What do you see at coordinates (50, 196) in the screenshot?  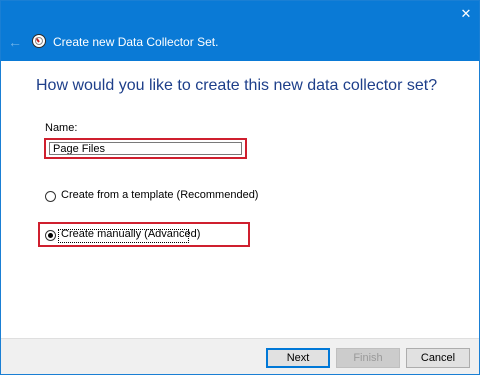 I see `radio-template` at bounding box center [50, 196].